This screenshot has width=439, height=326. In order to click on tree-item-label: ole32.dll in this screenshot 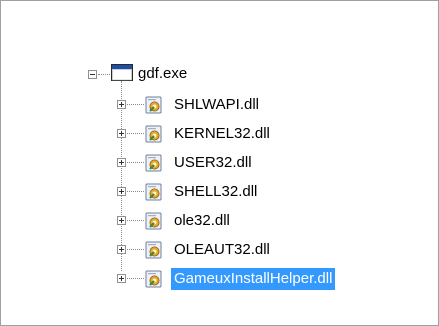, I will do `click(202, 221)`.